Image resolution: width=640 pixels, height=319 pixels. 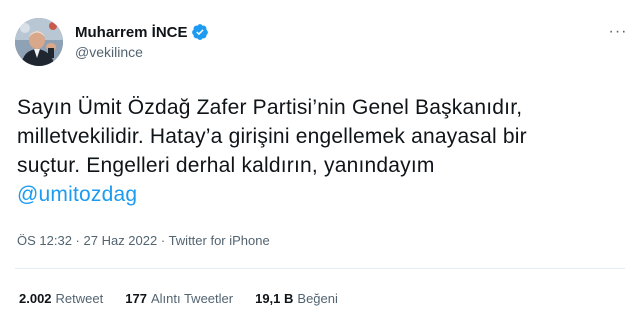 What do you see at coordinates (219, 240) in the screenshot?
I see `tweet-source: Twitter for iPhone` at bounding box center [219, 240].